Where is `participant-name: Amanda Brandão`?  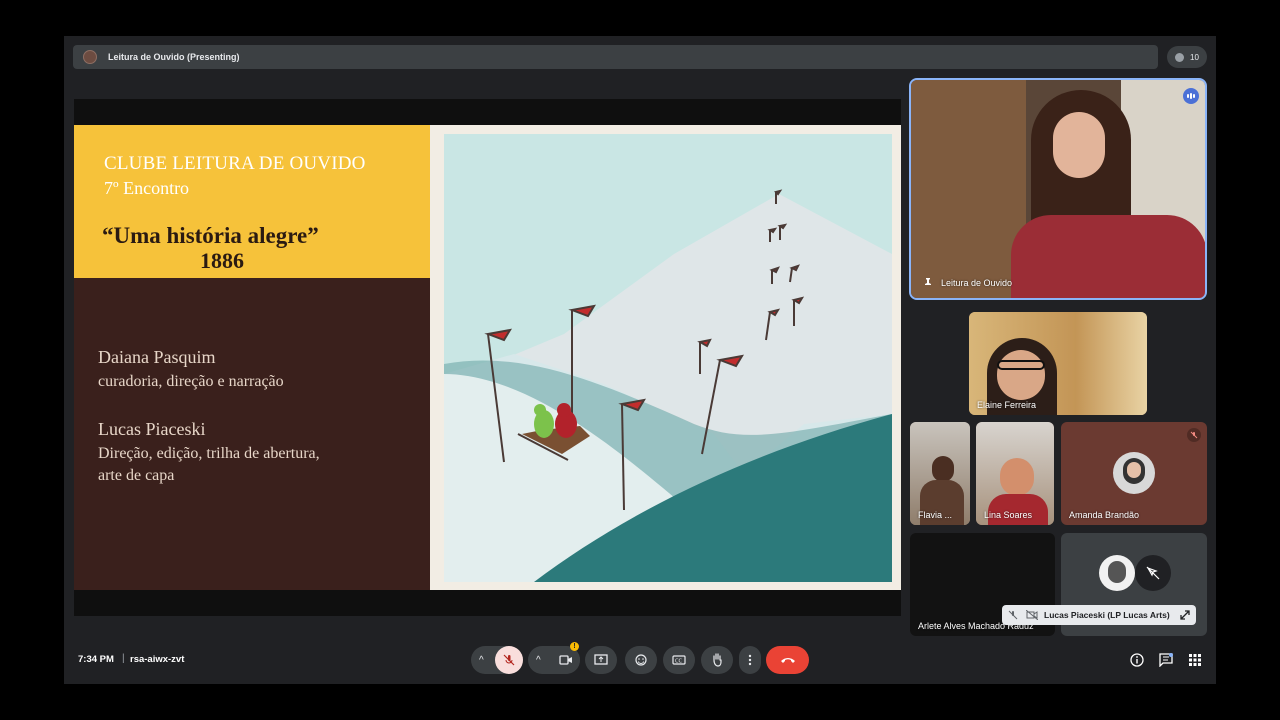 participant-name: Amanda Brandão is located at coordinates (1104, 515).